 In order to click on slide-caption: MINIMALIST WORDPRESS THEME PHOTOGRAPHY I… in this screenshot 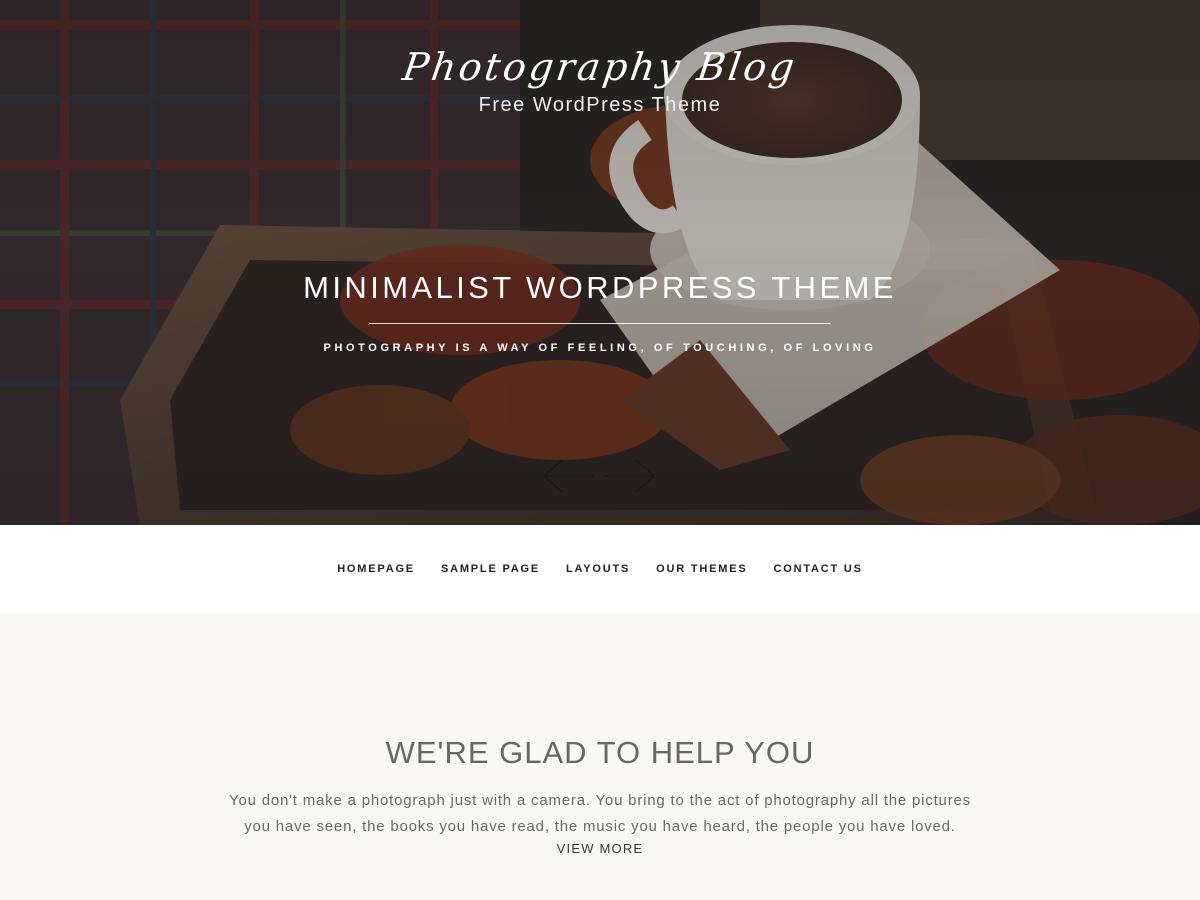, I will do `click(600, 311)`.